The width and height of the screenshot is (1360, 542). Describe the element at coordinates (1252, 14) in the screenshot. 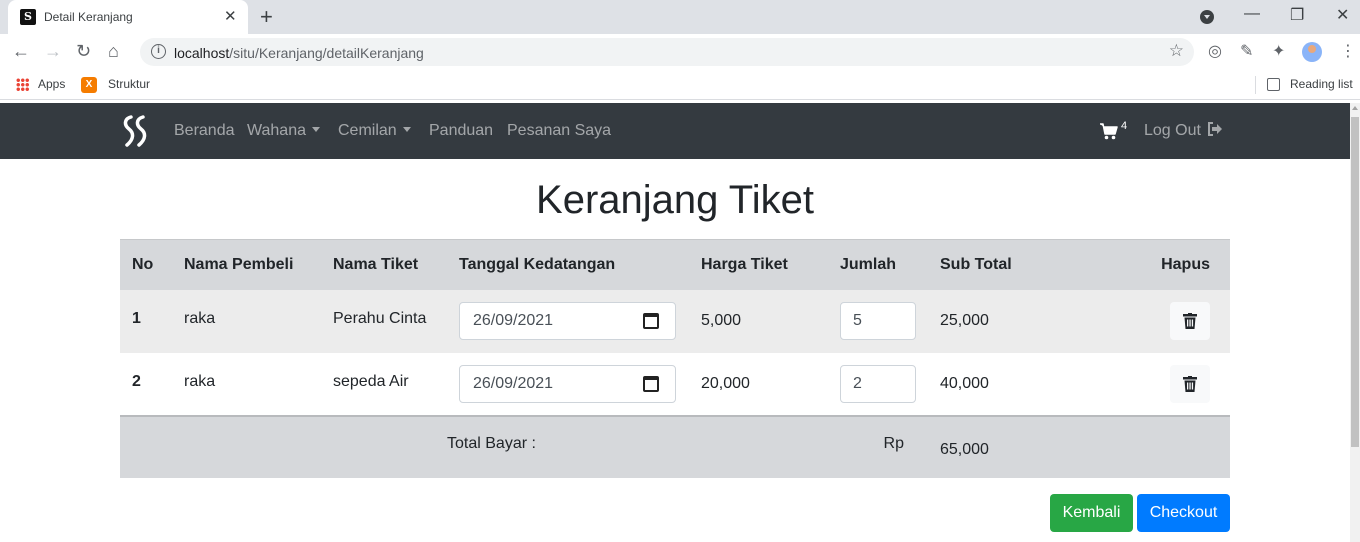

I see `minimize-icon: —` at that location.